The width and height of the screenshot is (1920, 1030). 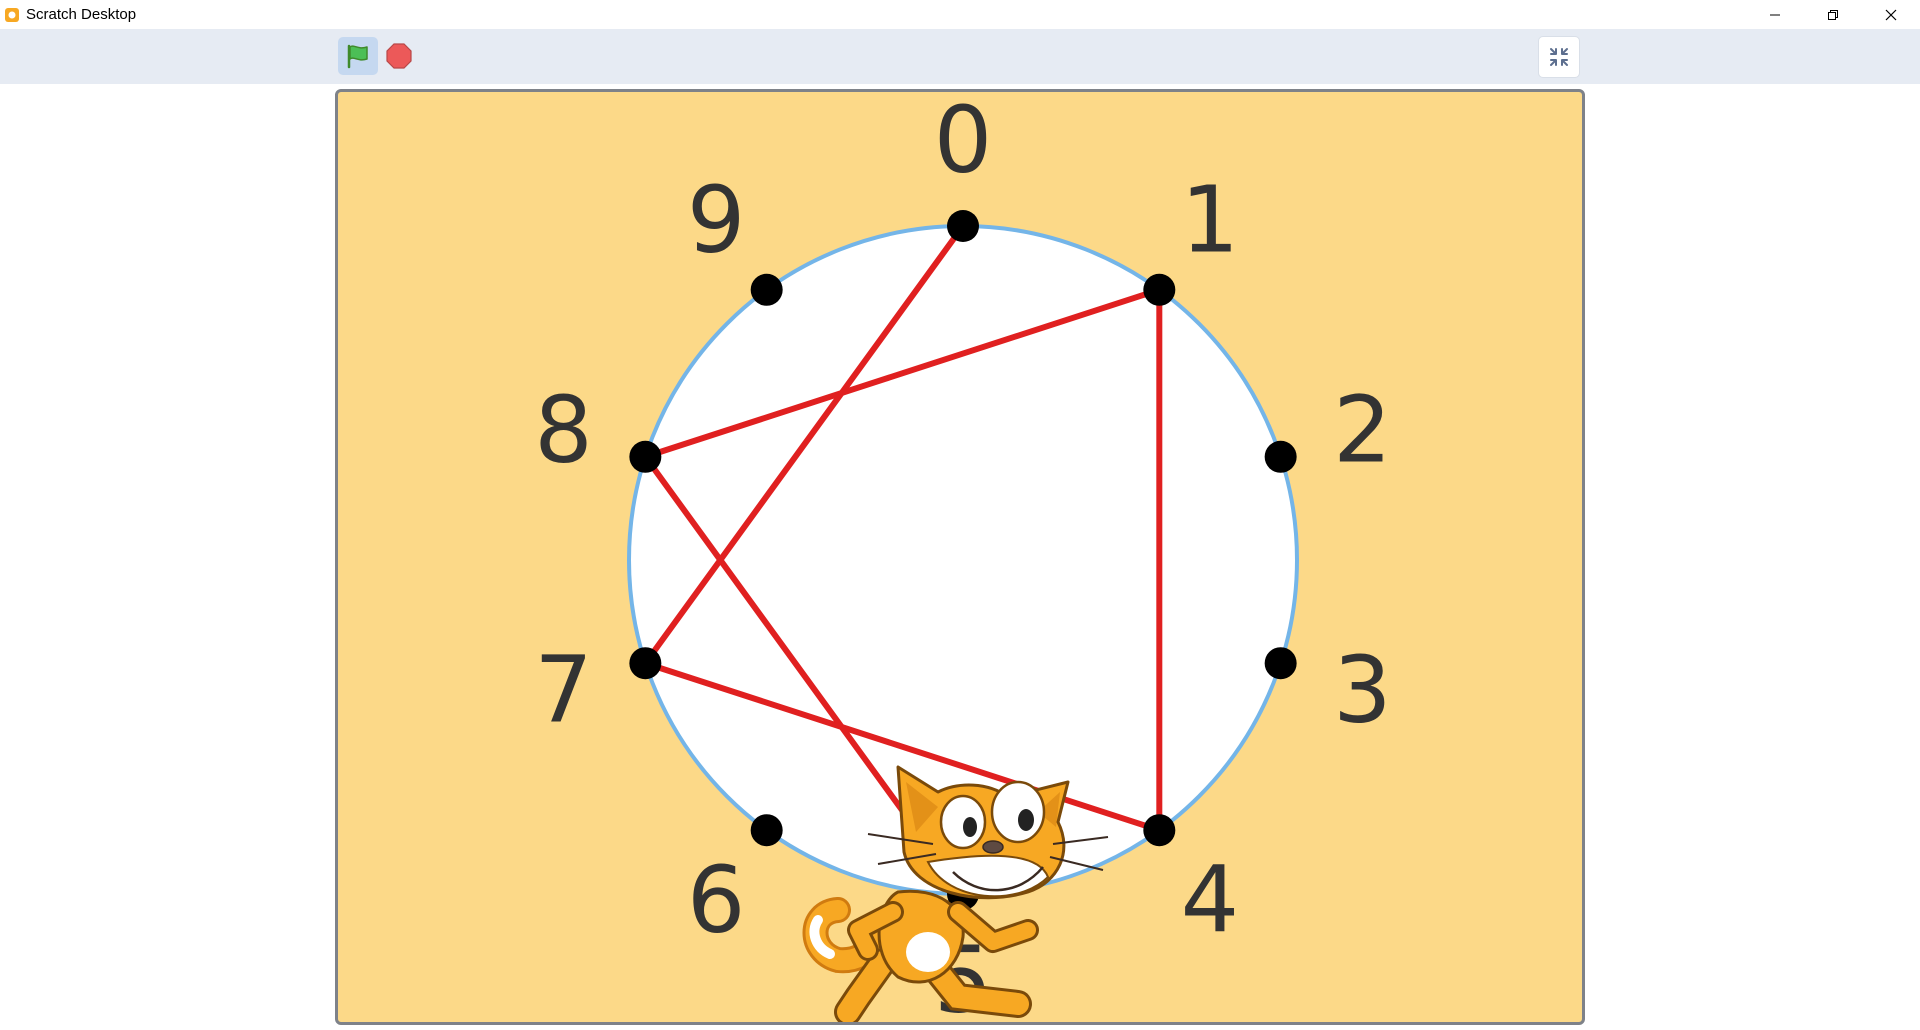 I want to click on circle-number: 4, so click(x=1210, y=899).